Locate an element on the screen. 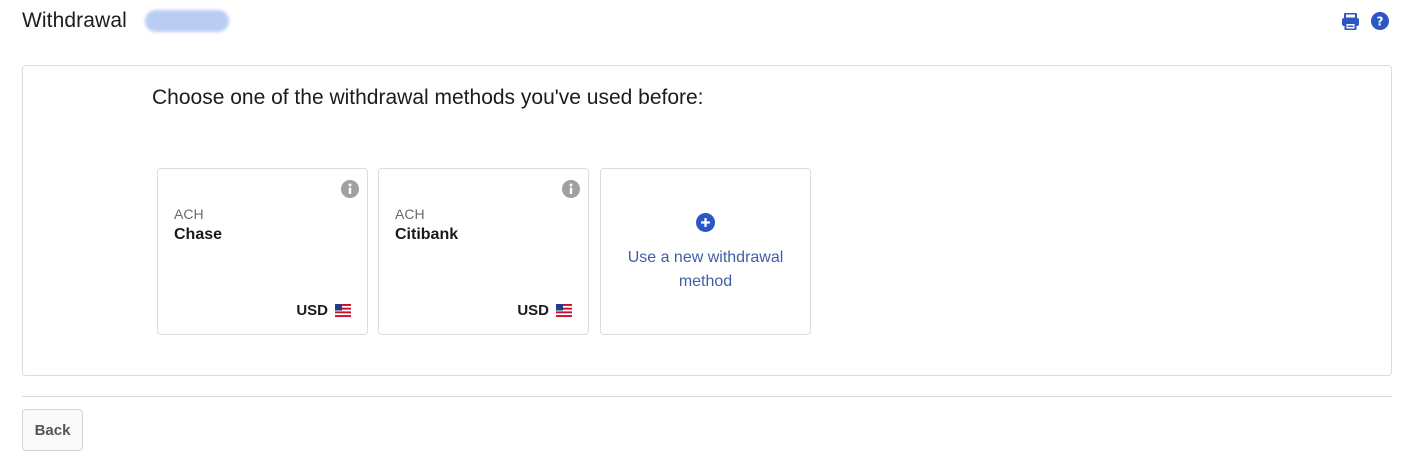  page-title: Withdrawal is located at coordinates (74, 20).